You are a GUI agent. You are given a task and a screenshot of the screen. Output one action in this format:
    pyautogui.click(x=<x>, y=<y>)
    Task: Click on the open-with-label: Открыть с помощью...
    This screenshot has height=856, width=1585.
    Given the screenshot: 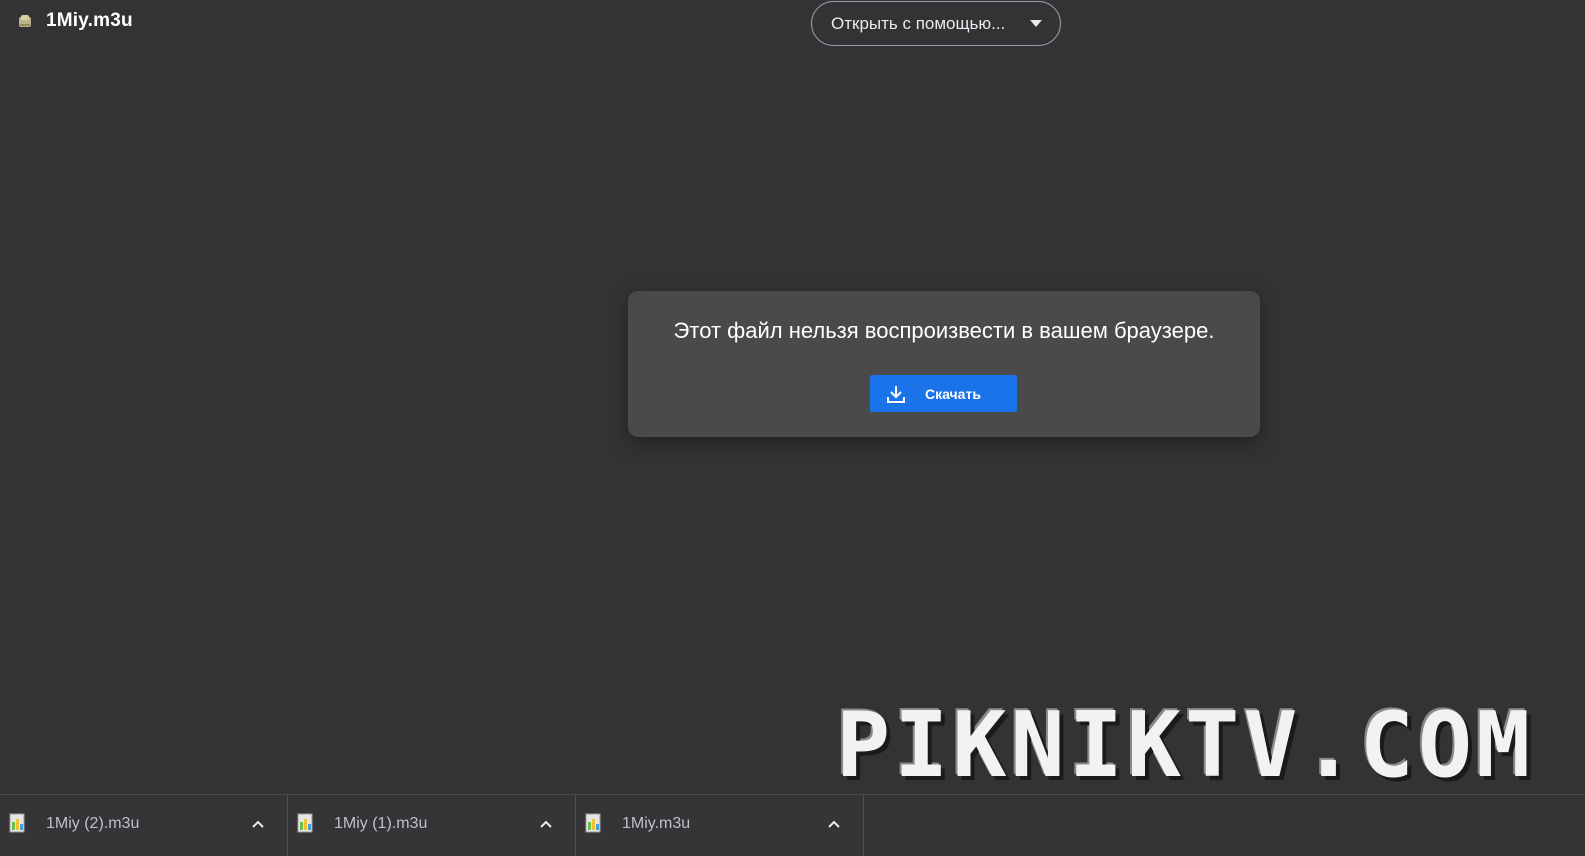 What is the action you would take?
    pyautogui.click(x=918, y=23)
    